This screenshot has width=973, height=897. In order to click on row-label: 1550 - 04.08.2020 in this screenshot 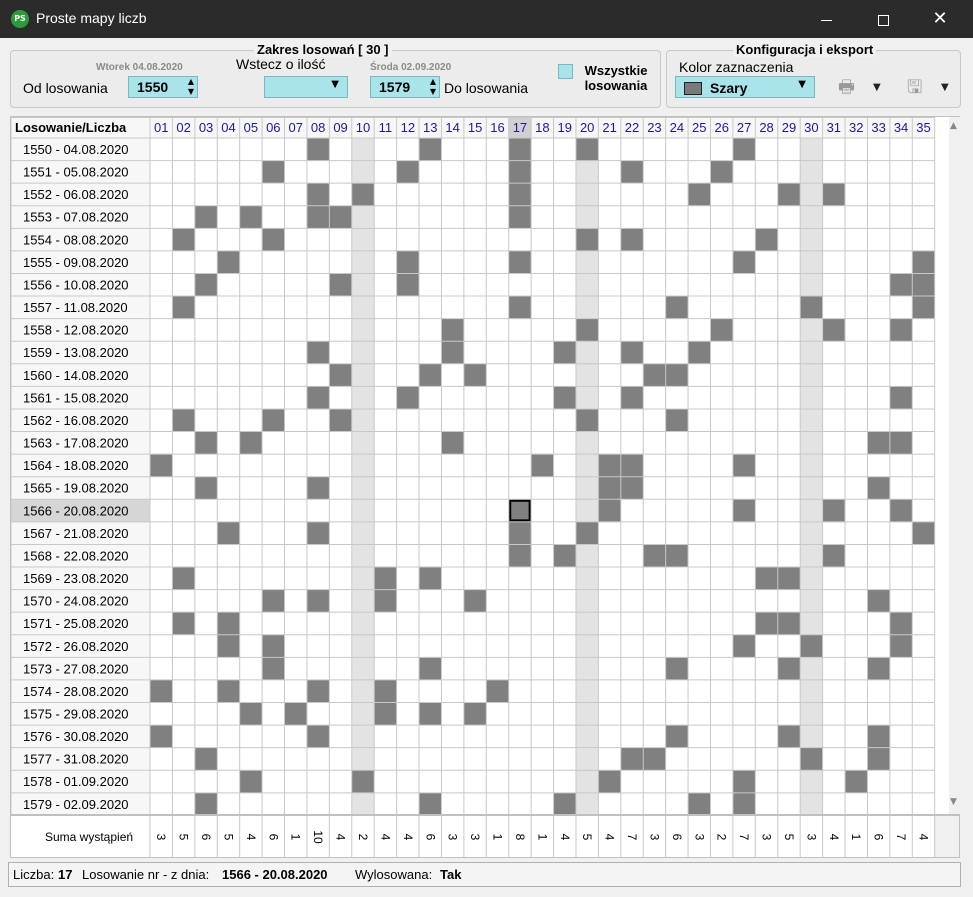, I will do `click(76, 149)`.